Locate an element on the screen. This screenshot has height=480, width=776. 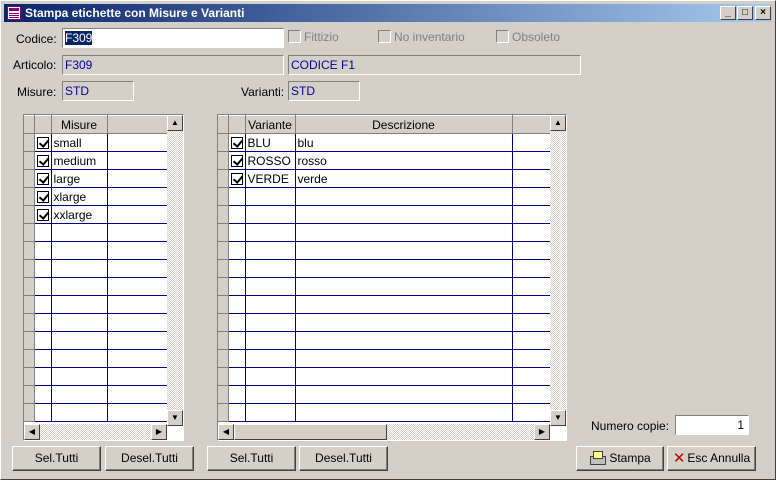
varianti-horizontal-scrollbar: ◀ ▶ is located at coordinates (384, 432).